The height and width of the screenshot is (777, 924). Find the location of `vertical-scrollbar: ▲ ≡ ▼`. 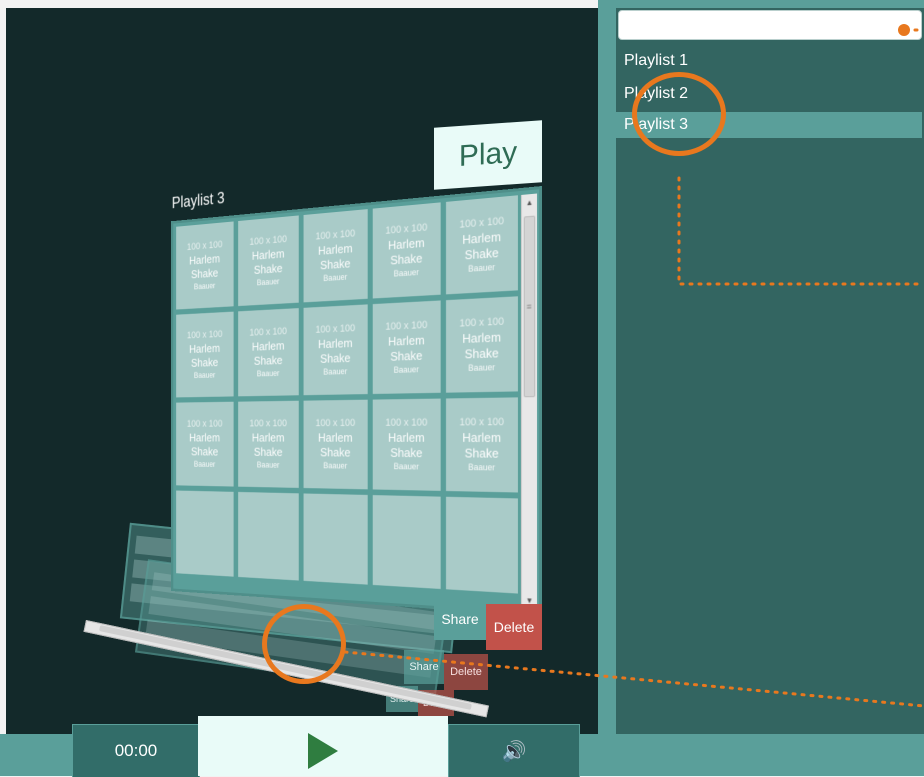

vertical-scrollbar: ▲ ≡ ▼ is located at coordinates (529, 401).